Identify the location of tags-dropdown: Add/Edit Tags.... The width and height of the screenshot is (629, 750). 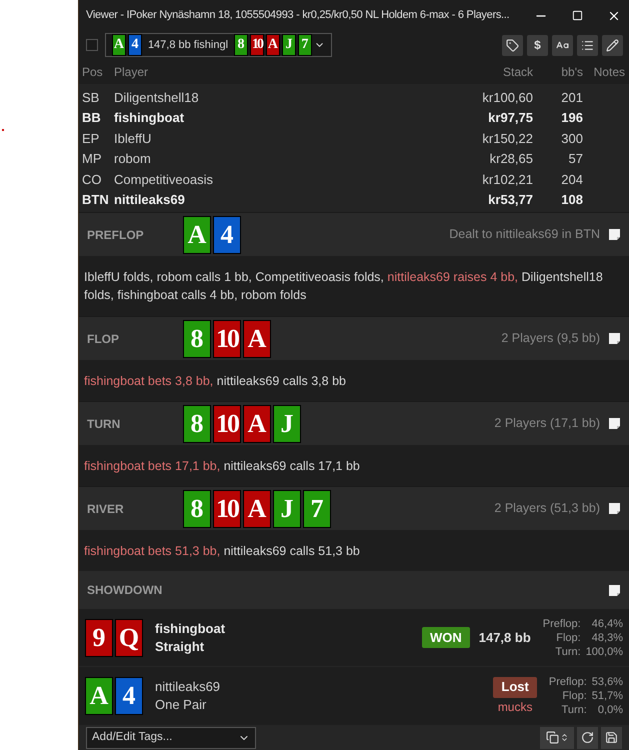
(171, 737).